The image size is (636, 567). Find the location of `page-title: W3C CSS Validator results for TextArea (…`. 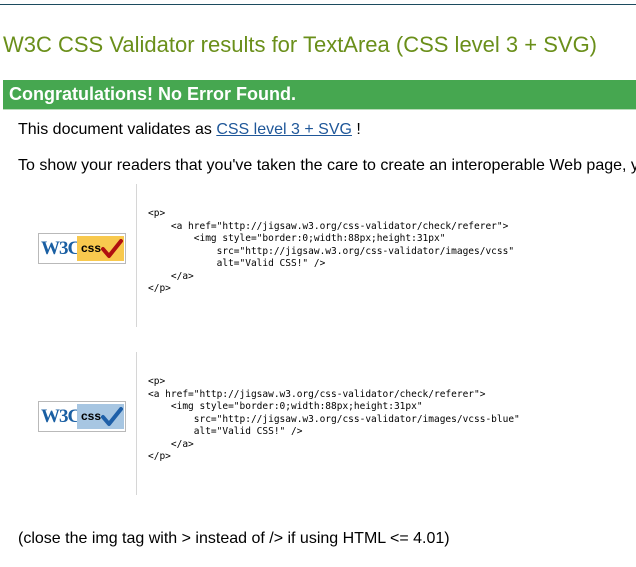

page-title: W3C CSS Validator results for TextArea (… is located at coordinates (300, 44).